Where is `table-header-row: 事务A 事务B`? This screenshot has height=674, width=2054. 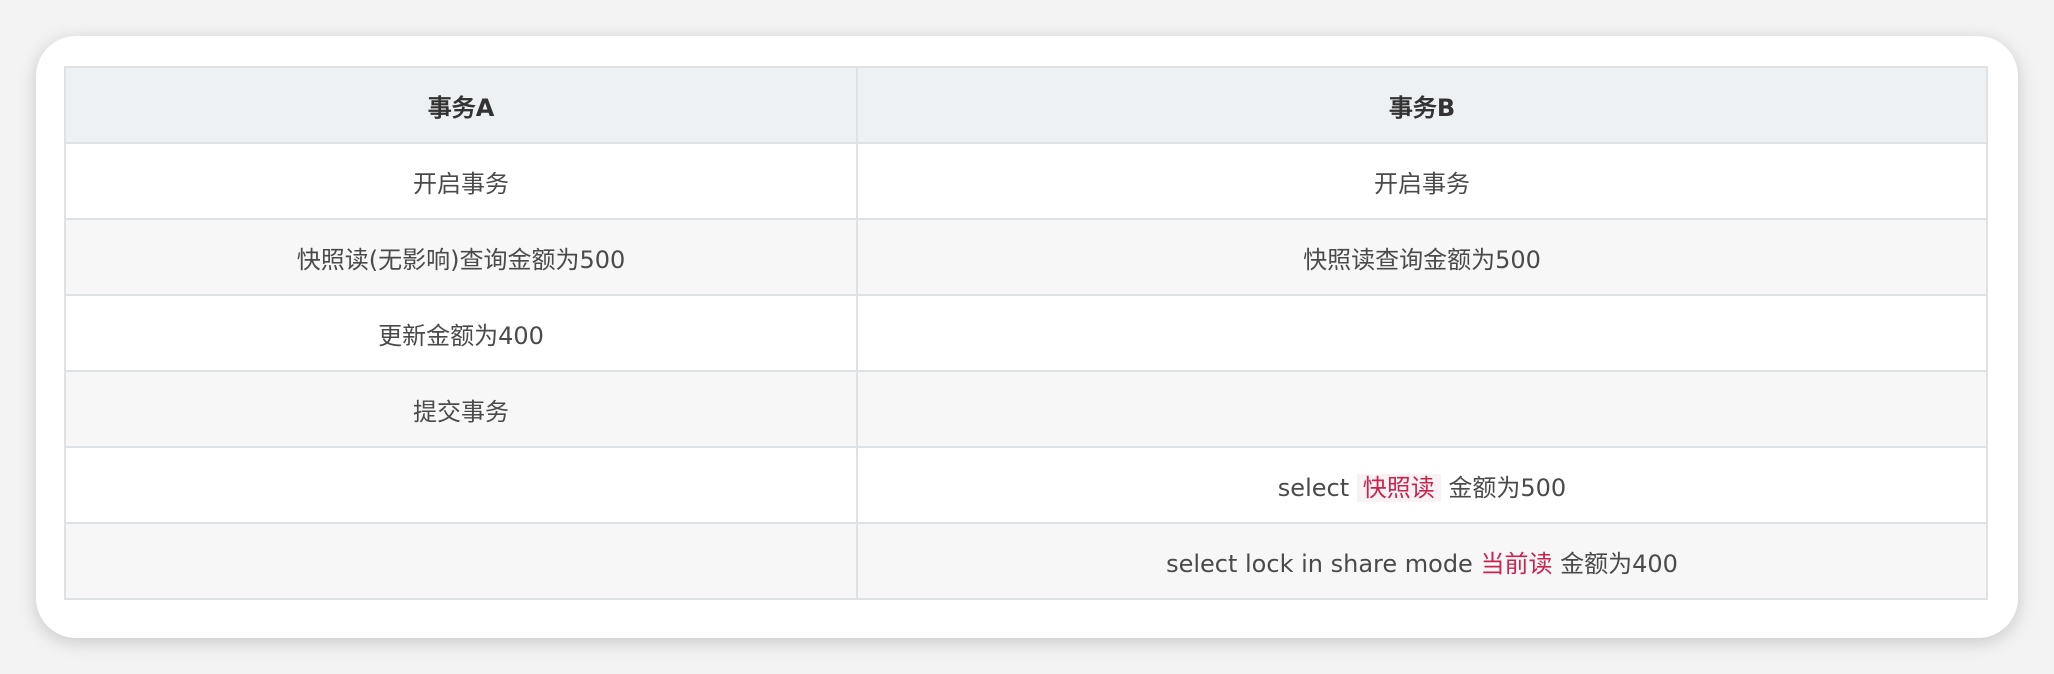
table-header-row: 事务A 事务B is located at coordinates (1026, 105).